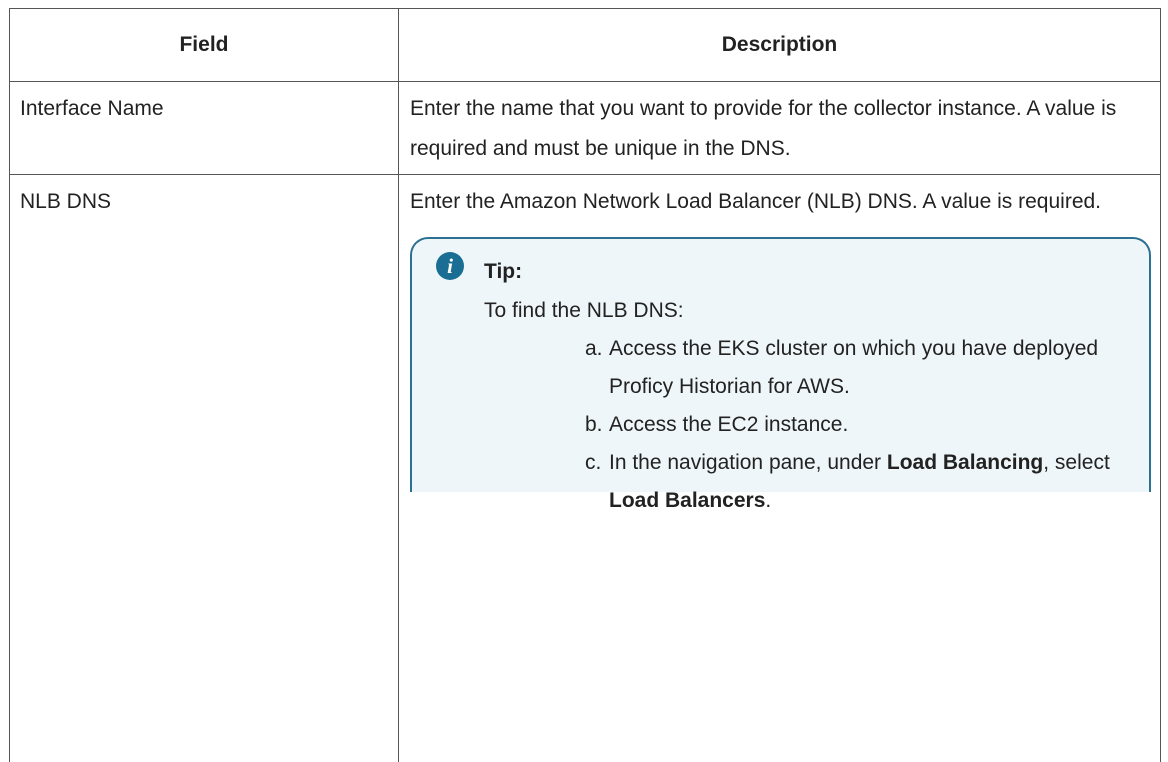  What do you see at coordinates (816, 272) in the screenshot?
I see `tip-title: Tip:` at bounding box center [816, 272].